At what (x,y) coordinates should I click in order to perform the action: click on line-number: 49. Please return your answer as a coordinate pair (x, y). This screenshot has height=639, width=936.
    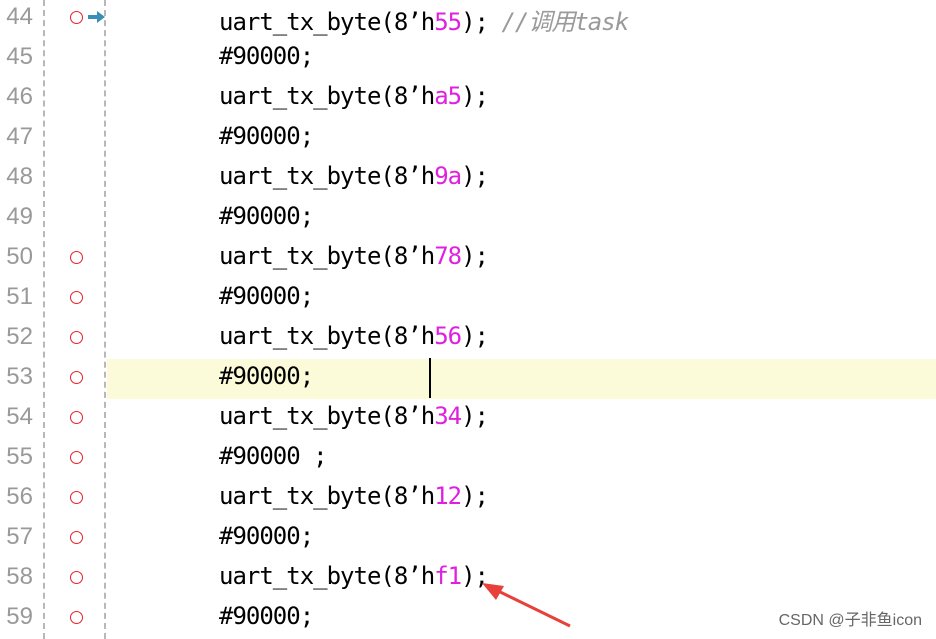
    Looking at the image, I should click on (19, 216).